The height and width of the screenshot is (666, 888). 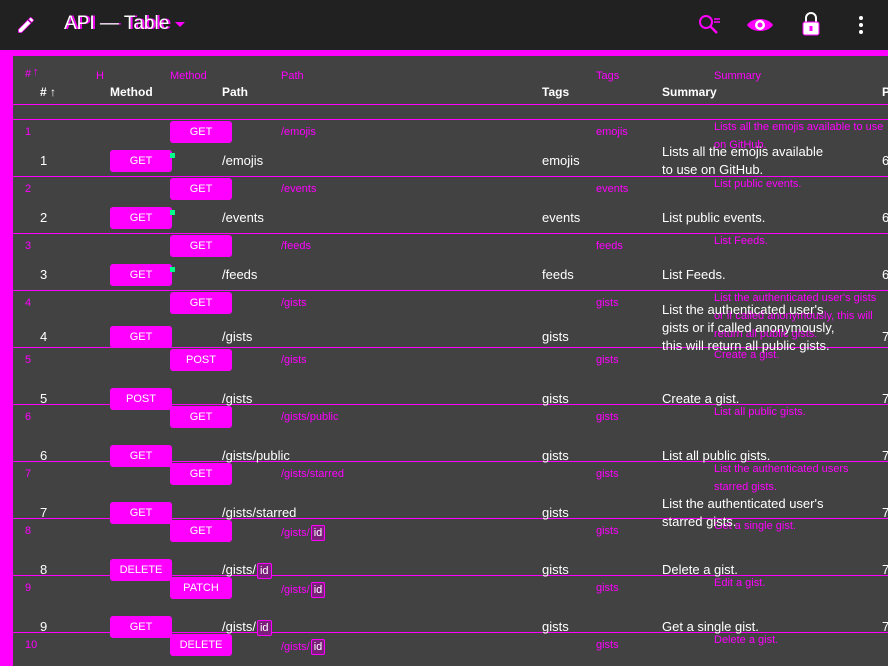 What do you see at coordinates (716, 455) in the screenshot?
I see `row-summary: List all public gists.` at bounding box center [716, 455].